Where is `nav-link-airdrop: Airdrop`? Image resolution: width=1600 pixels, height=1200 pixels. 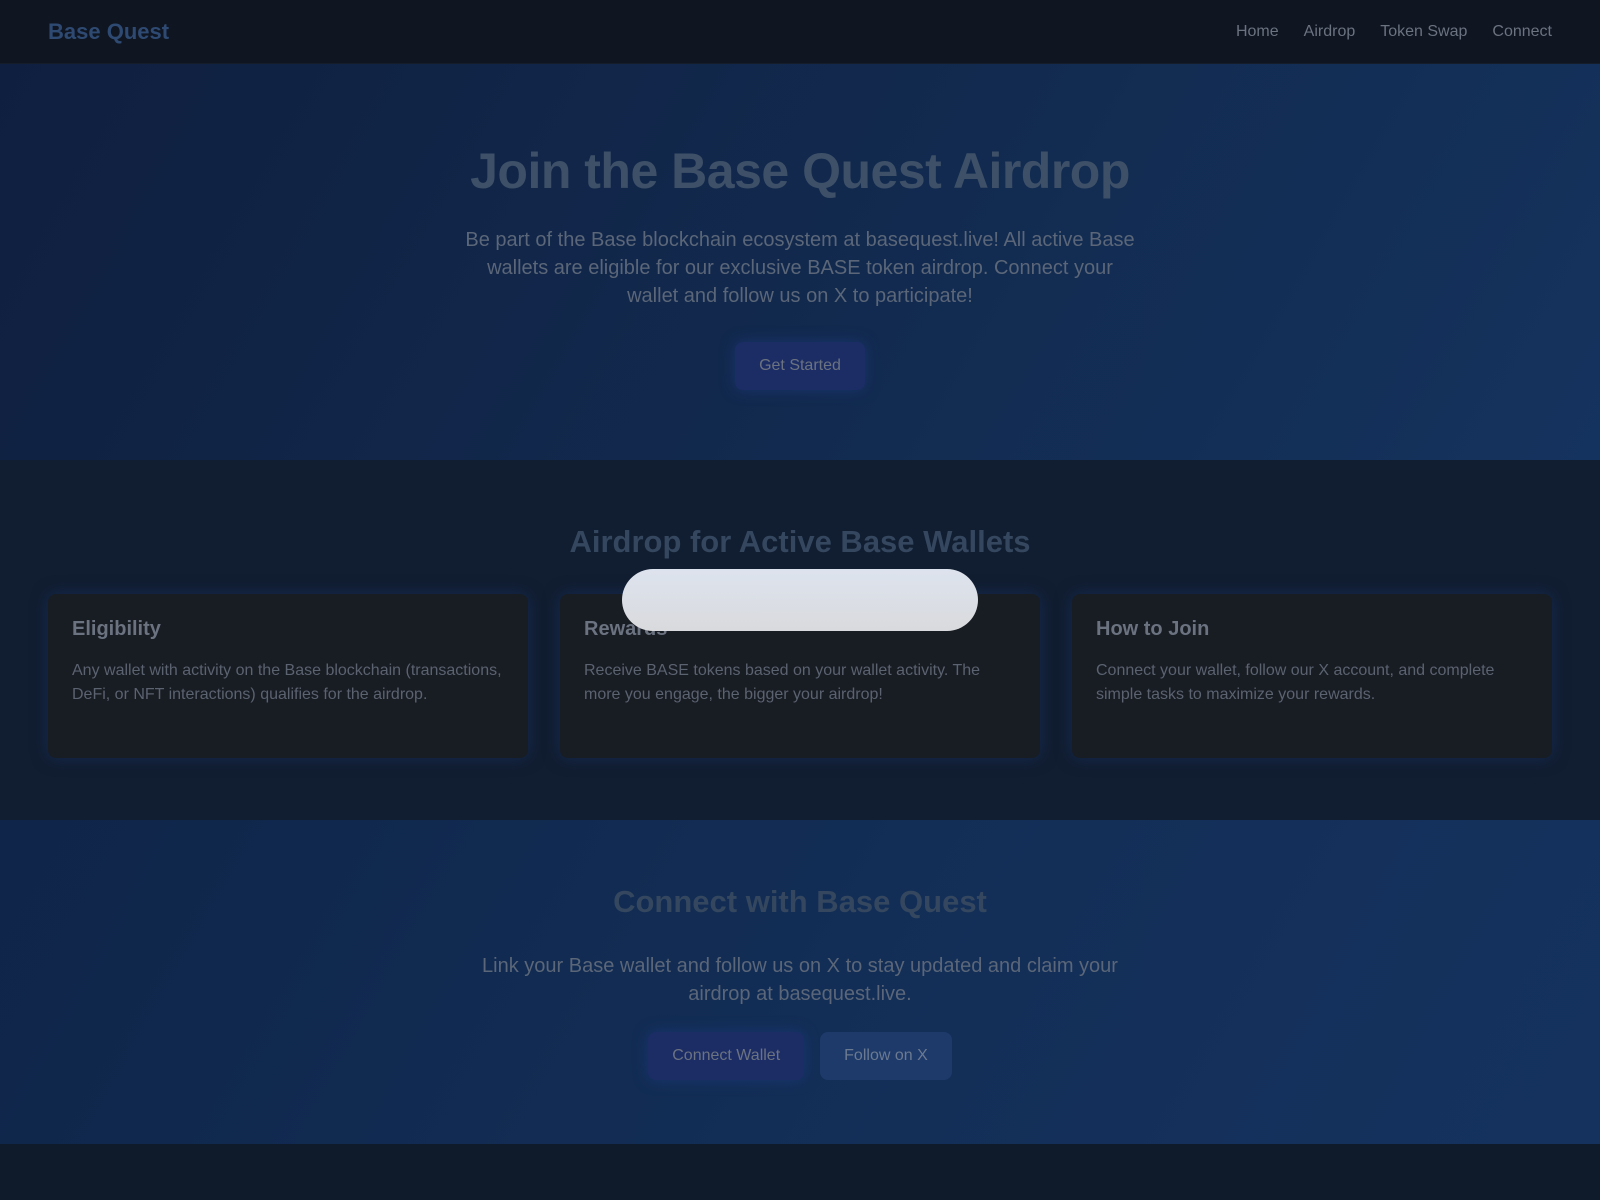
nav-link-airdrop: Airdrop is located at coordinates (1330, 32).